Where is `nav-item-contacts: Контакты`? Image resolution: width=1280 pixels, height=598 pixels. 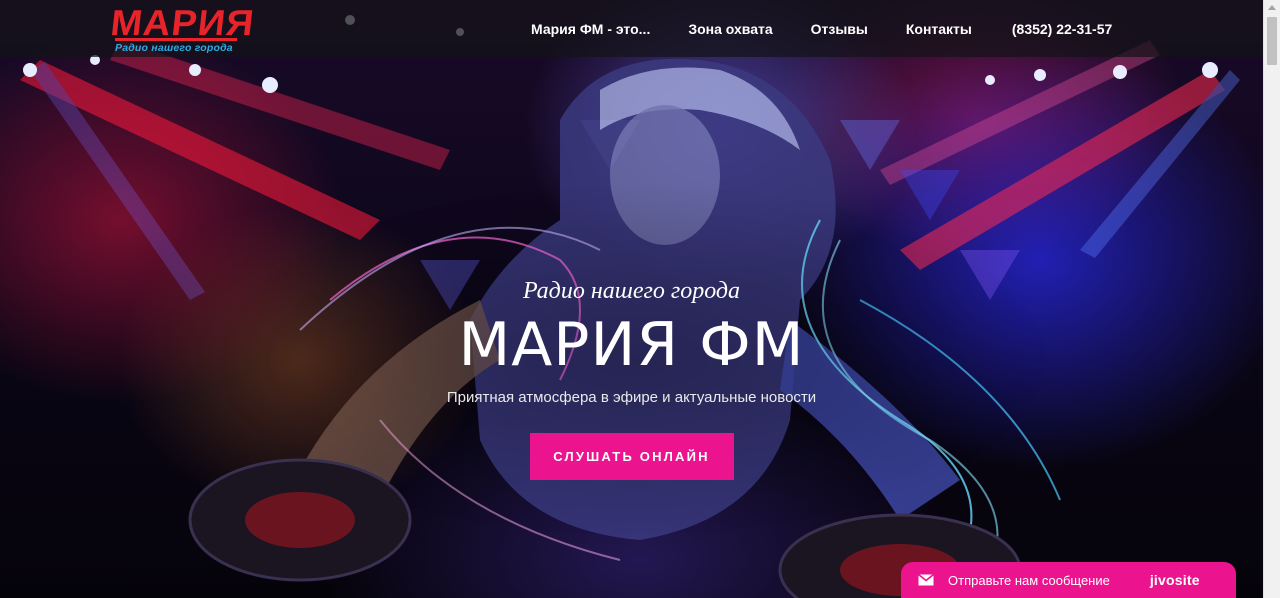 nav-item-contacts: Контакты is located at coordinates (939, 29).